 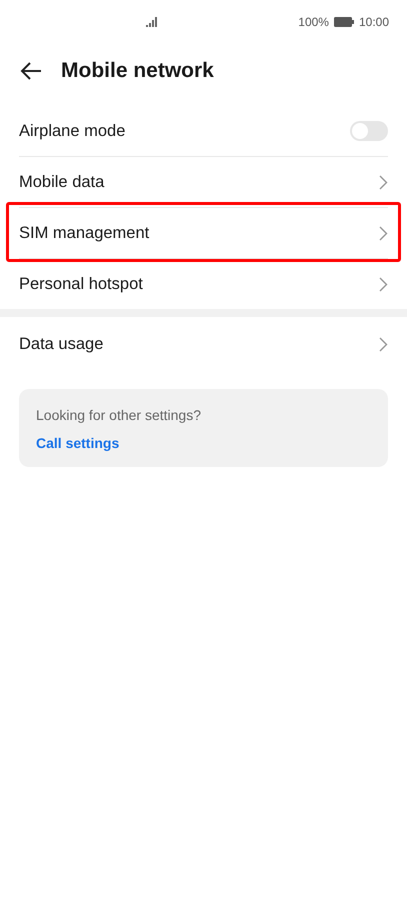 What do you see at coordinates (203, 284) in the screenshot?
I see `settings-row: Personal hotspot` at bounding box center [203, 284].